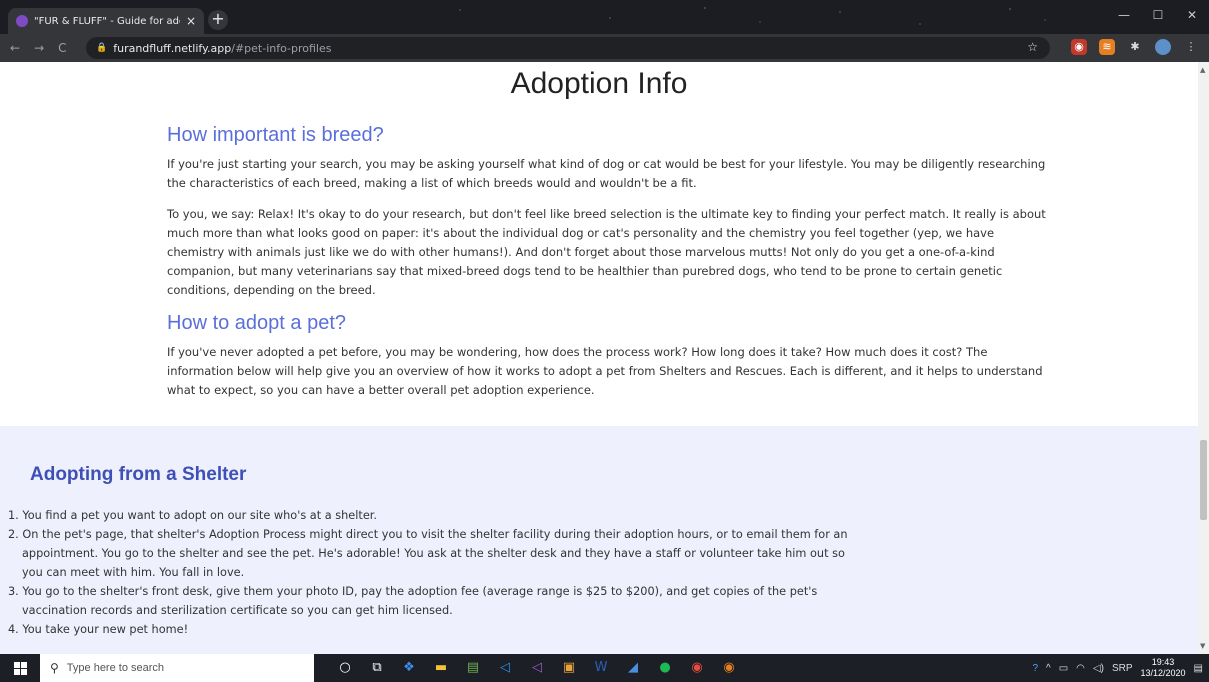 The height and width of the screenshot is (682, 1209). I want to click on page-scrollbar: ▲ ▼, so click(1203, 358).